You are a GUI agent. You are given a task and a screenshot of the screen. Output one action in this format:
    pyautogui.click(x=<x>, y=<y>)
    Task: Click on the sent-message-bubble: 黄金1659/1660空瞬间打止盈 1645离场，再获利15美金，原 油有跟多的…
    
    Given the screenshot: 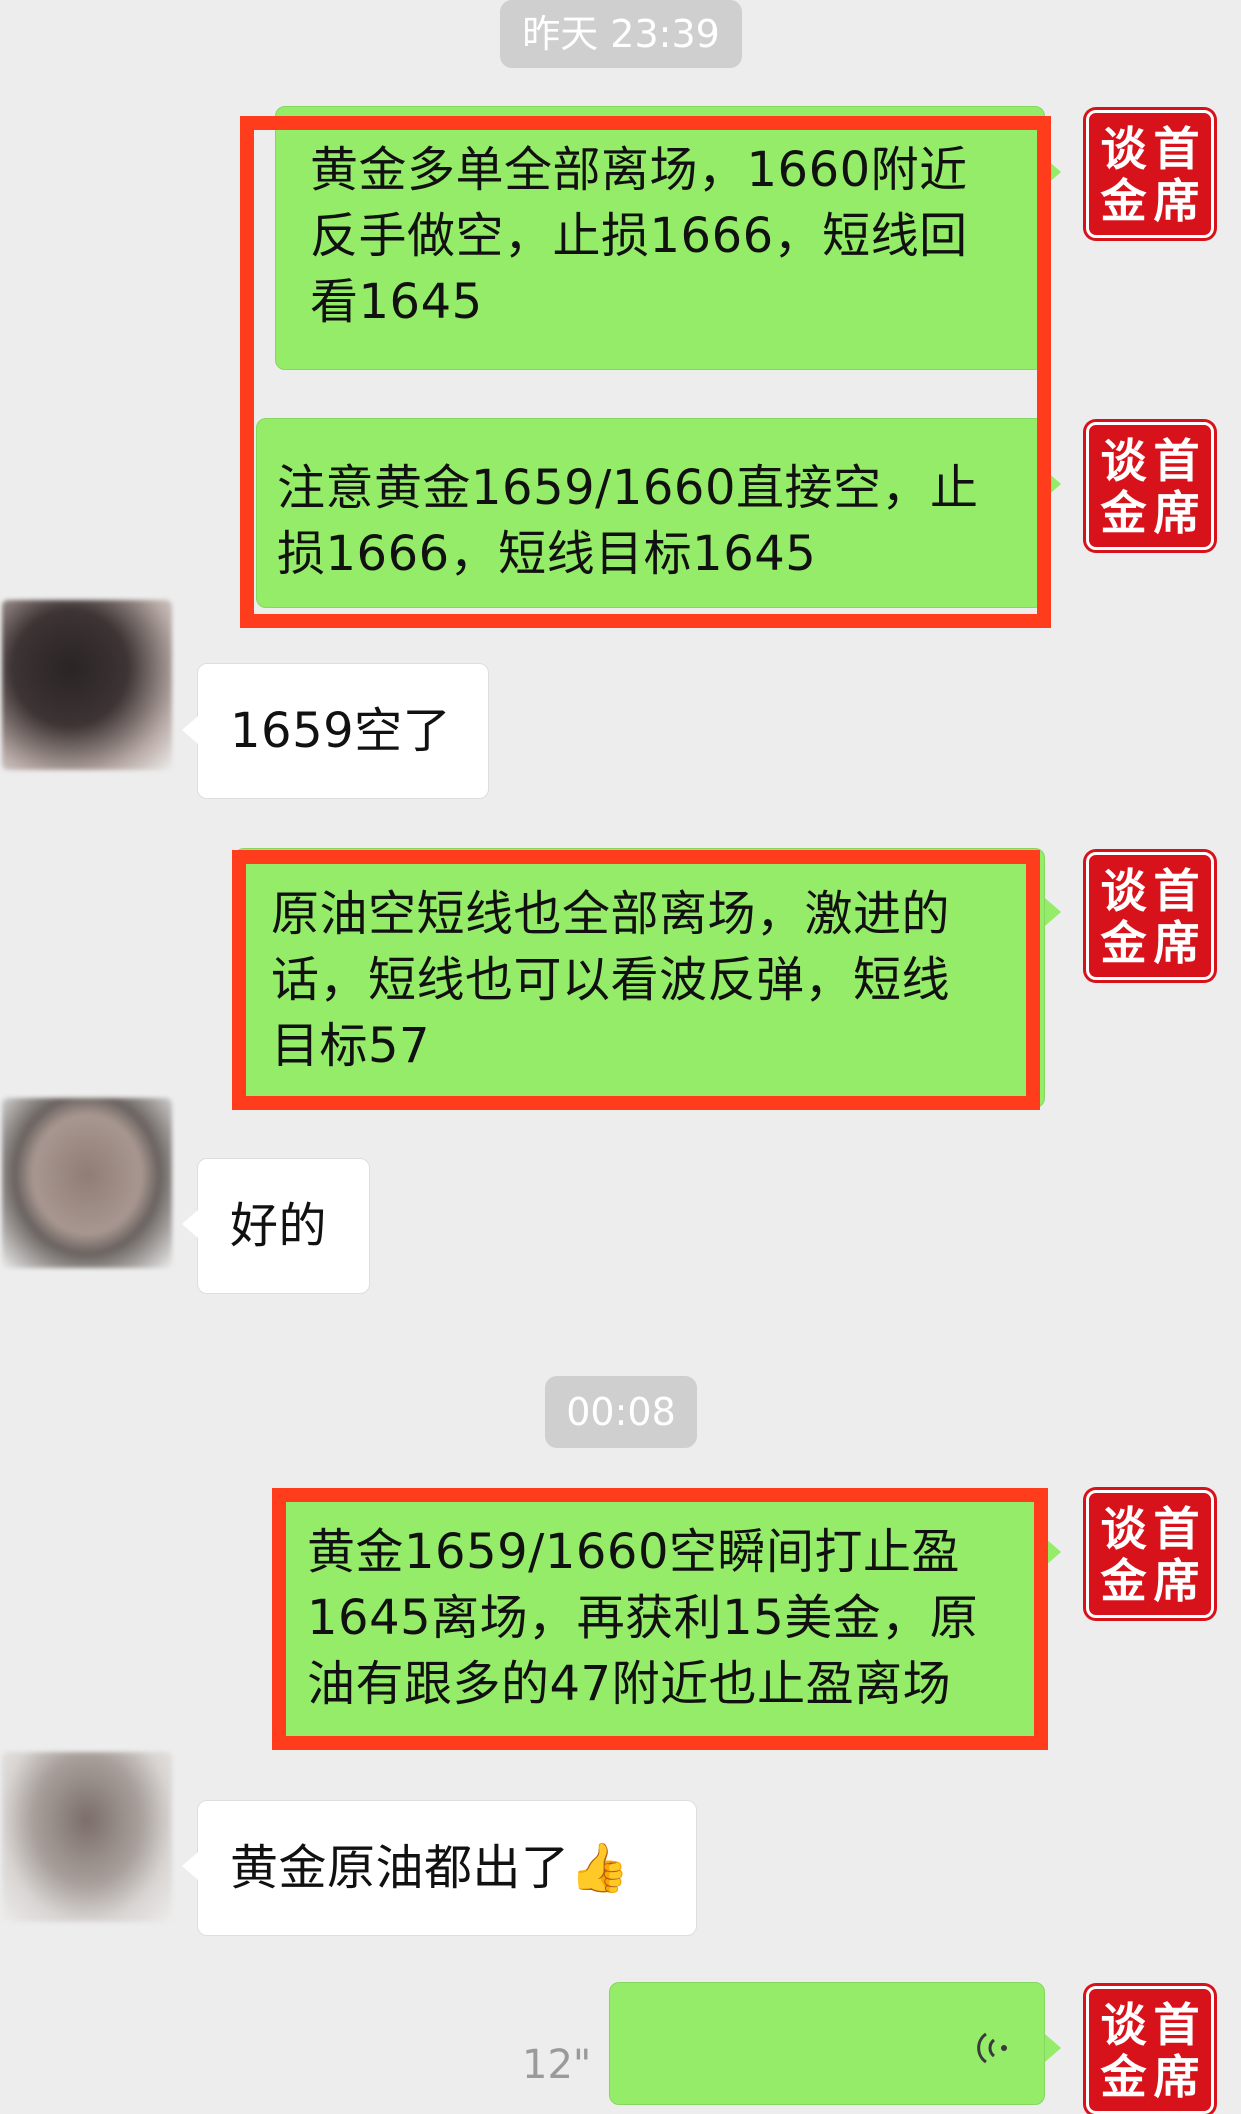 What is the action you would take?
    pyautogui.click(x=659, y=1618)
    